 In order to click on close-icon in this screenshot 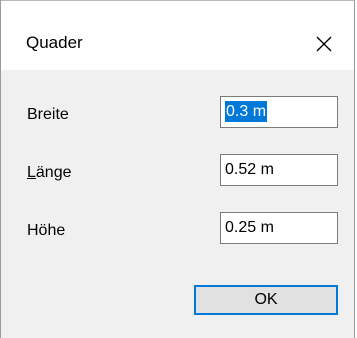, I will do `click(324, 44)`.